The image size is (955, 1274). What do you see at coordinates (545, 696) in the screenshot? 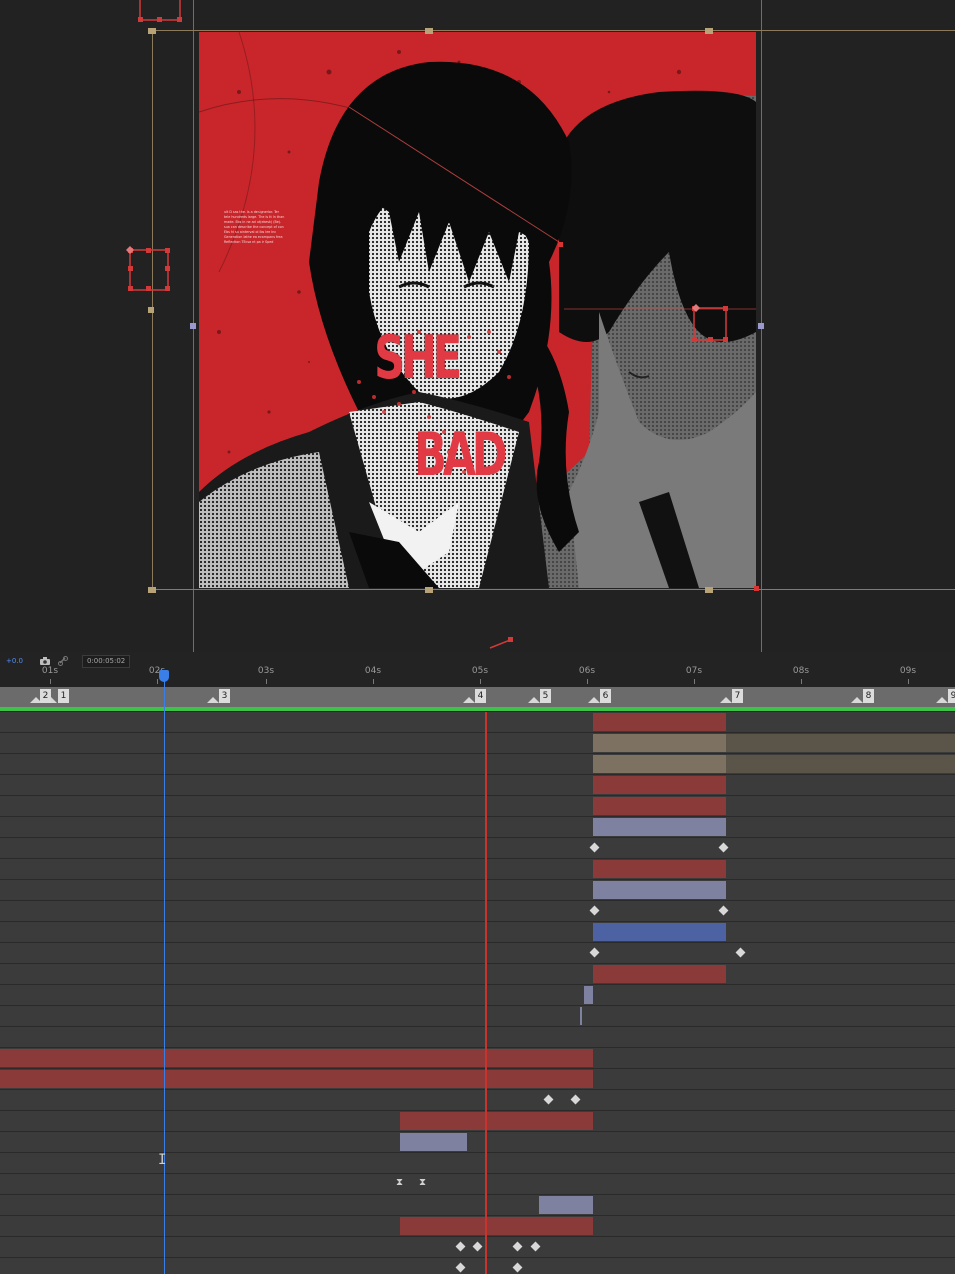
I see `comp-marker: 5` at bounding box center [545, 696].